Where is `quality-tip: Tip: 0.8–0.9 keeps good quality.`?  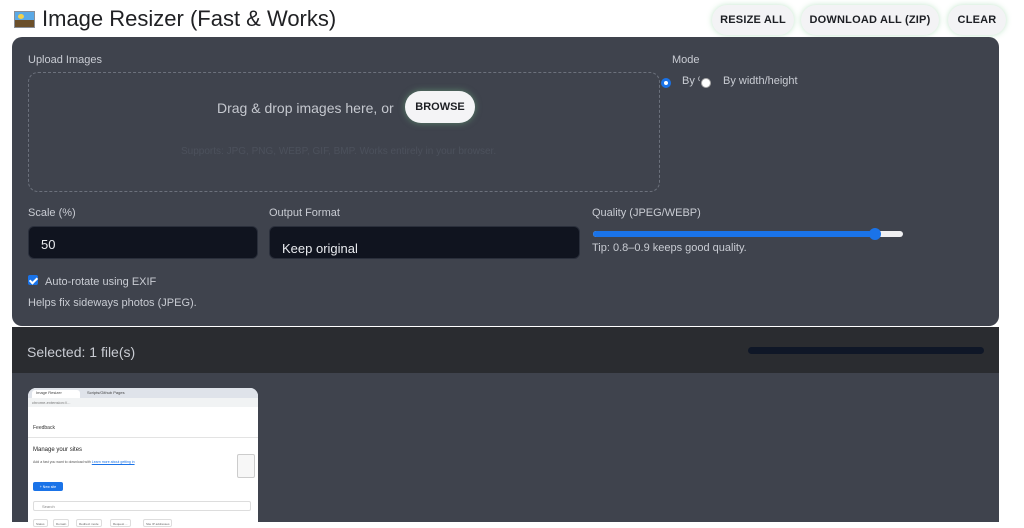
quality-tip: Tip: 0.8–0.9 keeps good quality. is located at coordinates (669, 248).